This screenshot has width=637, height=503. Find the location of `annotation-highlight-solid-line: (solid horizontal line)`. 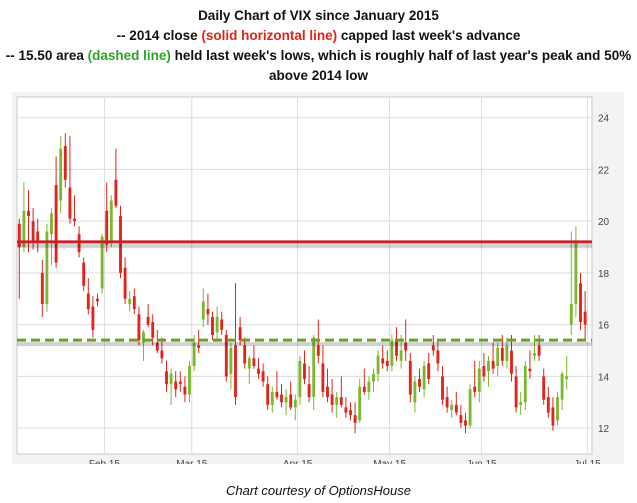

annotation-highlight-solid-line: (solid horizontal line) is located at coordinates (269, 35).